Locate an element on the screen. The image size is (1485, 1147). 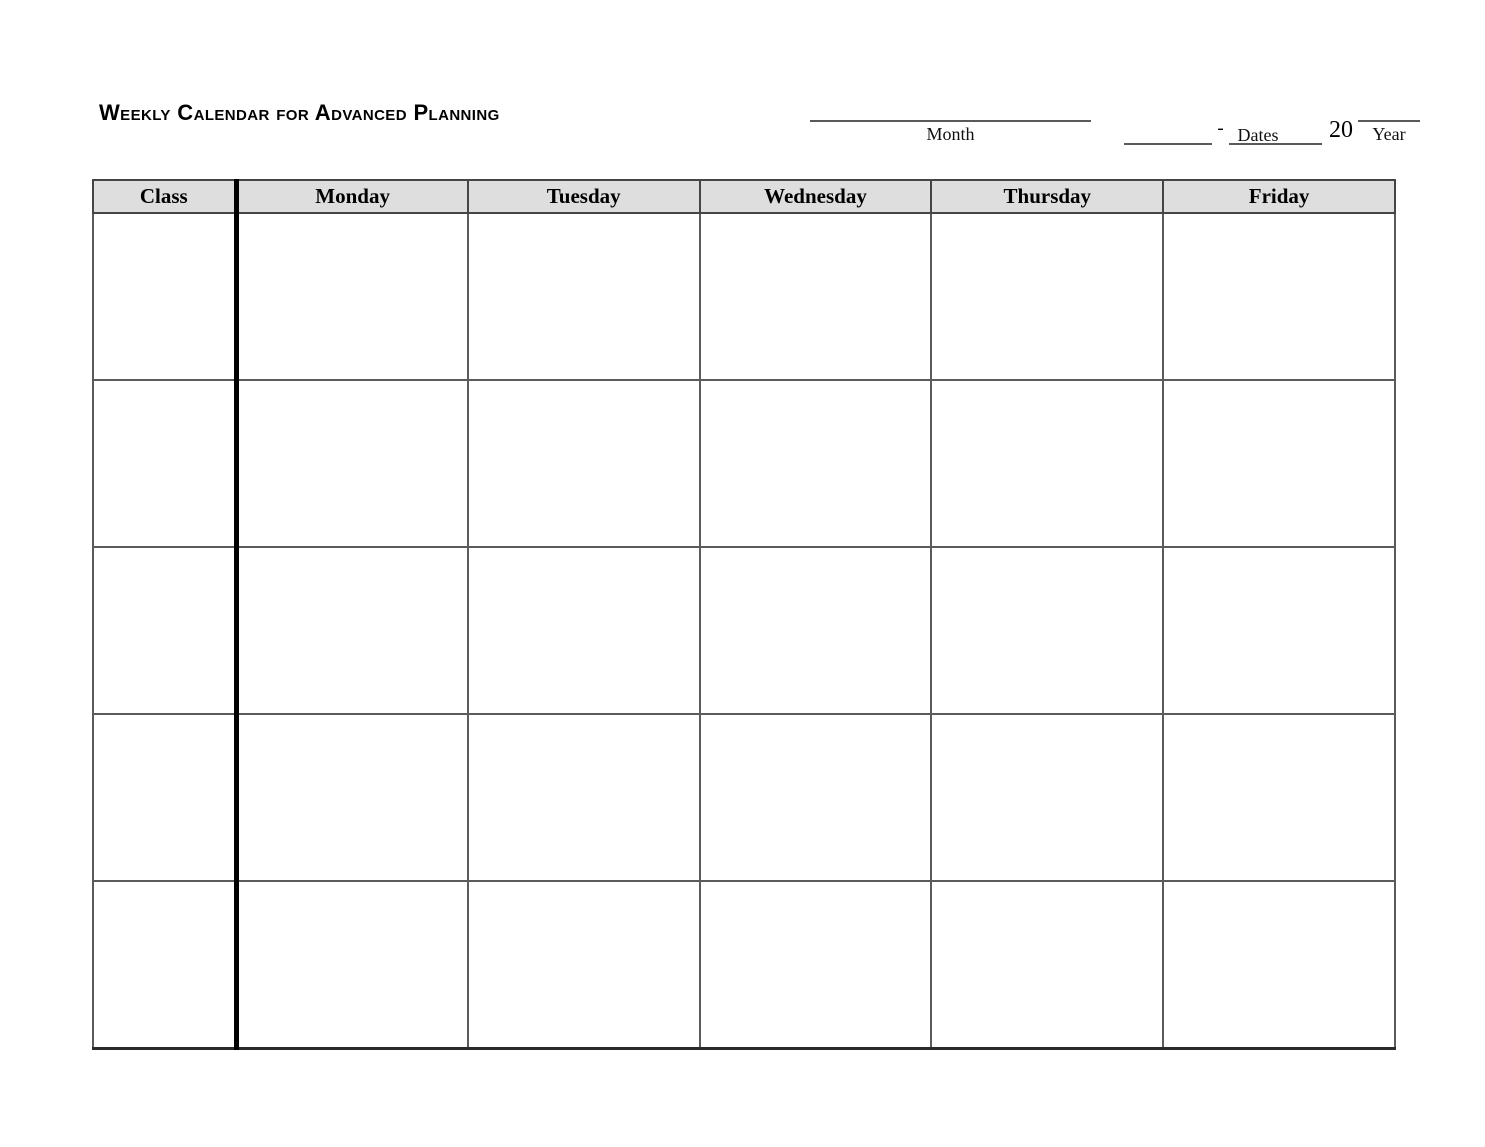
column-header-friday: Friday is located at coordinates (1279, 196).